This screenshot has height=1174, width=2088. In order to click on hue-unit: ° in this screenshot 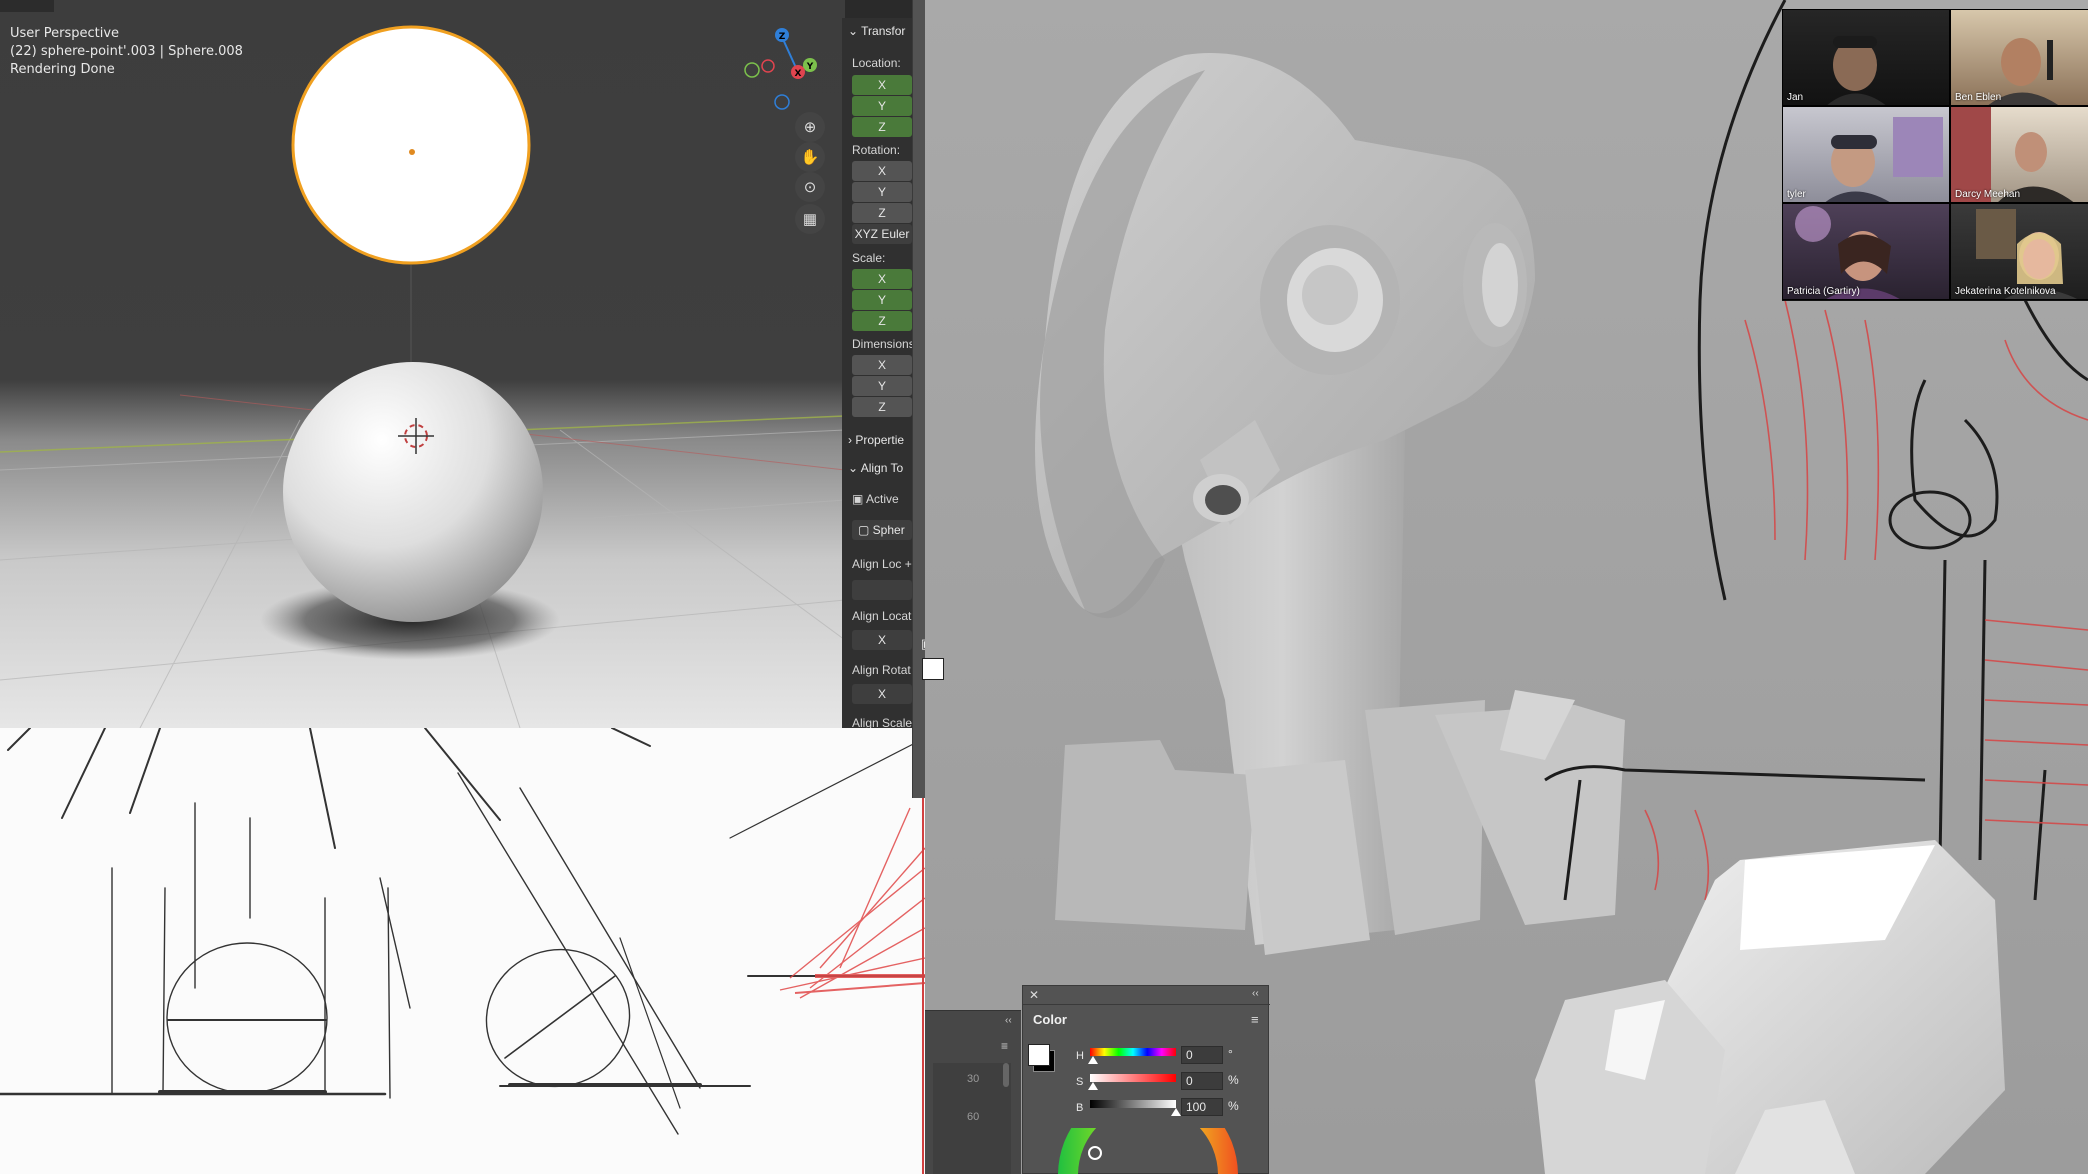, I will do `click(1230, 1054)`.